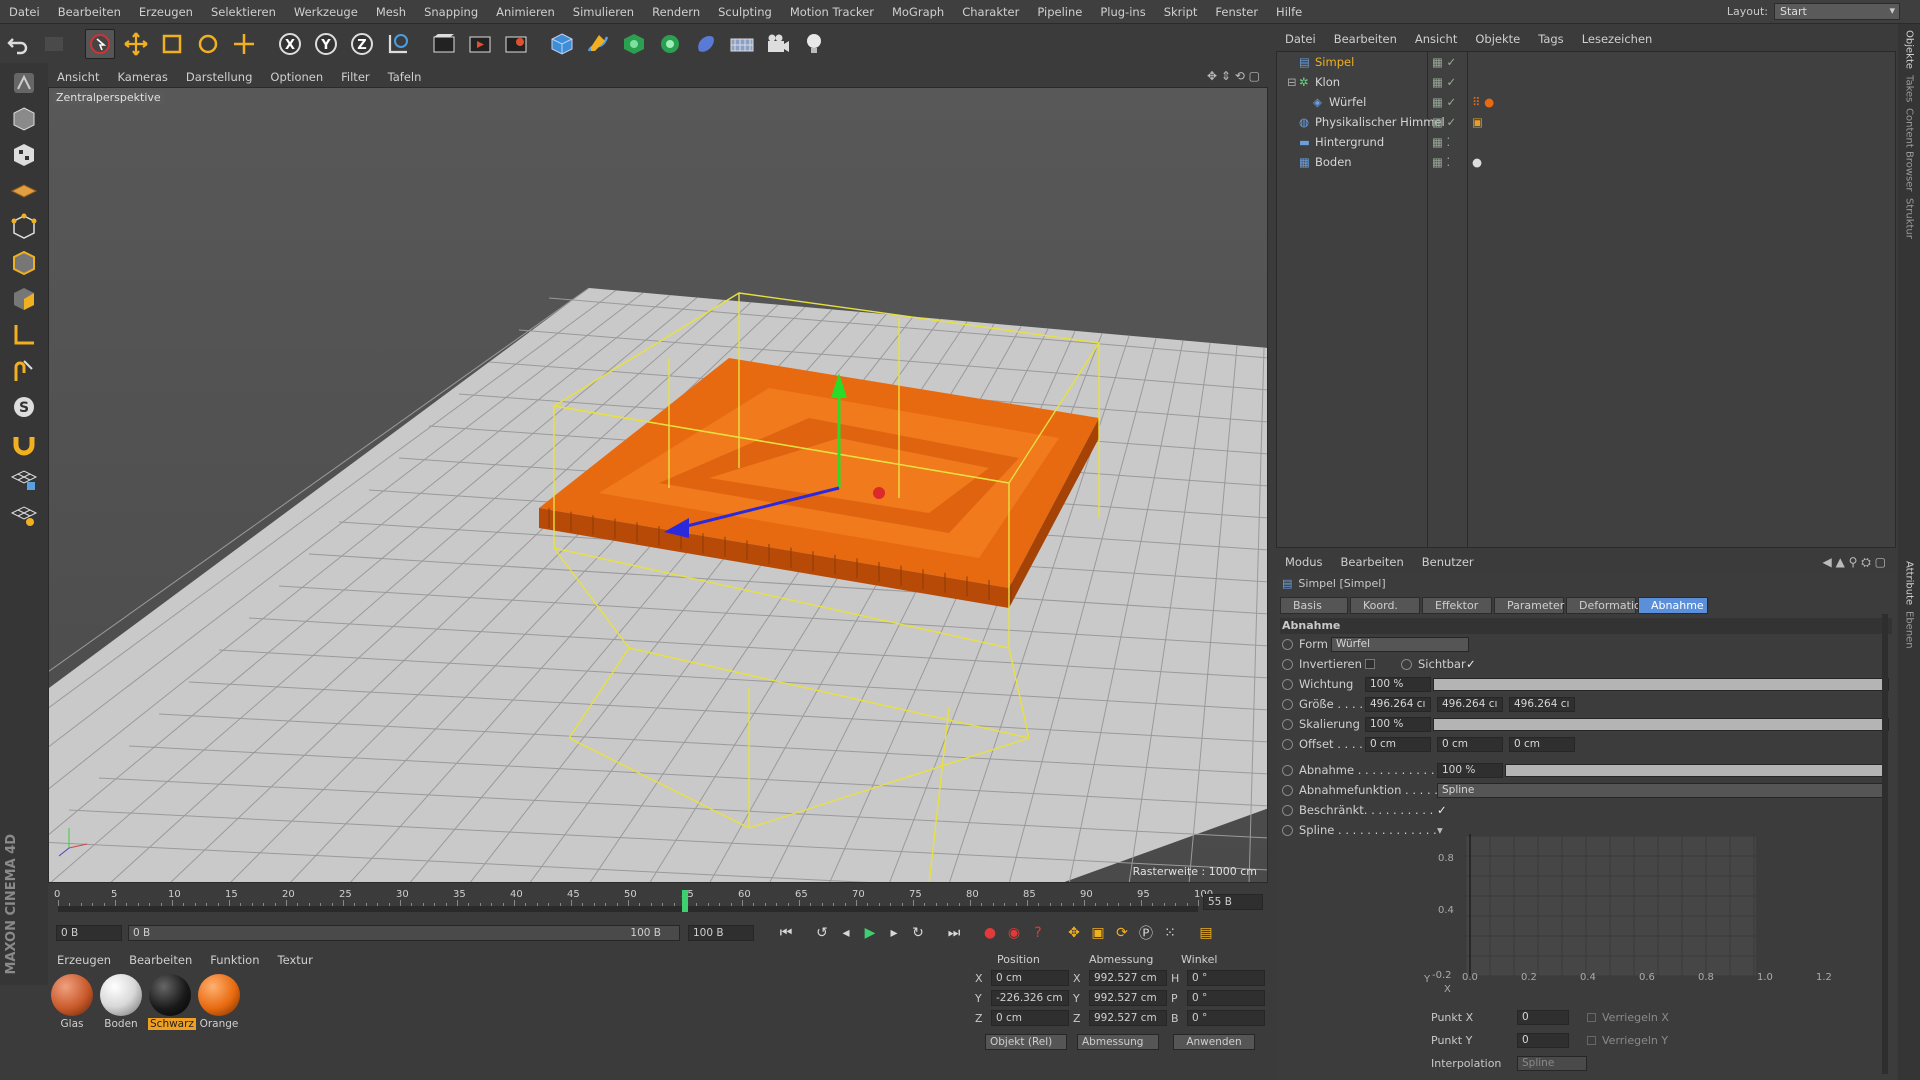  I want to click on object-row-hintergrund: ▬ Hintergrund ▦ ⁚, so click(1586, 142).